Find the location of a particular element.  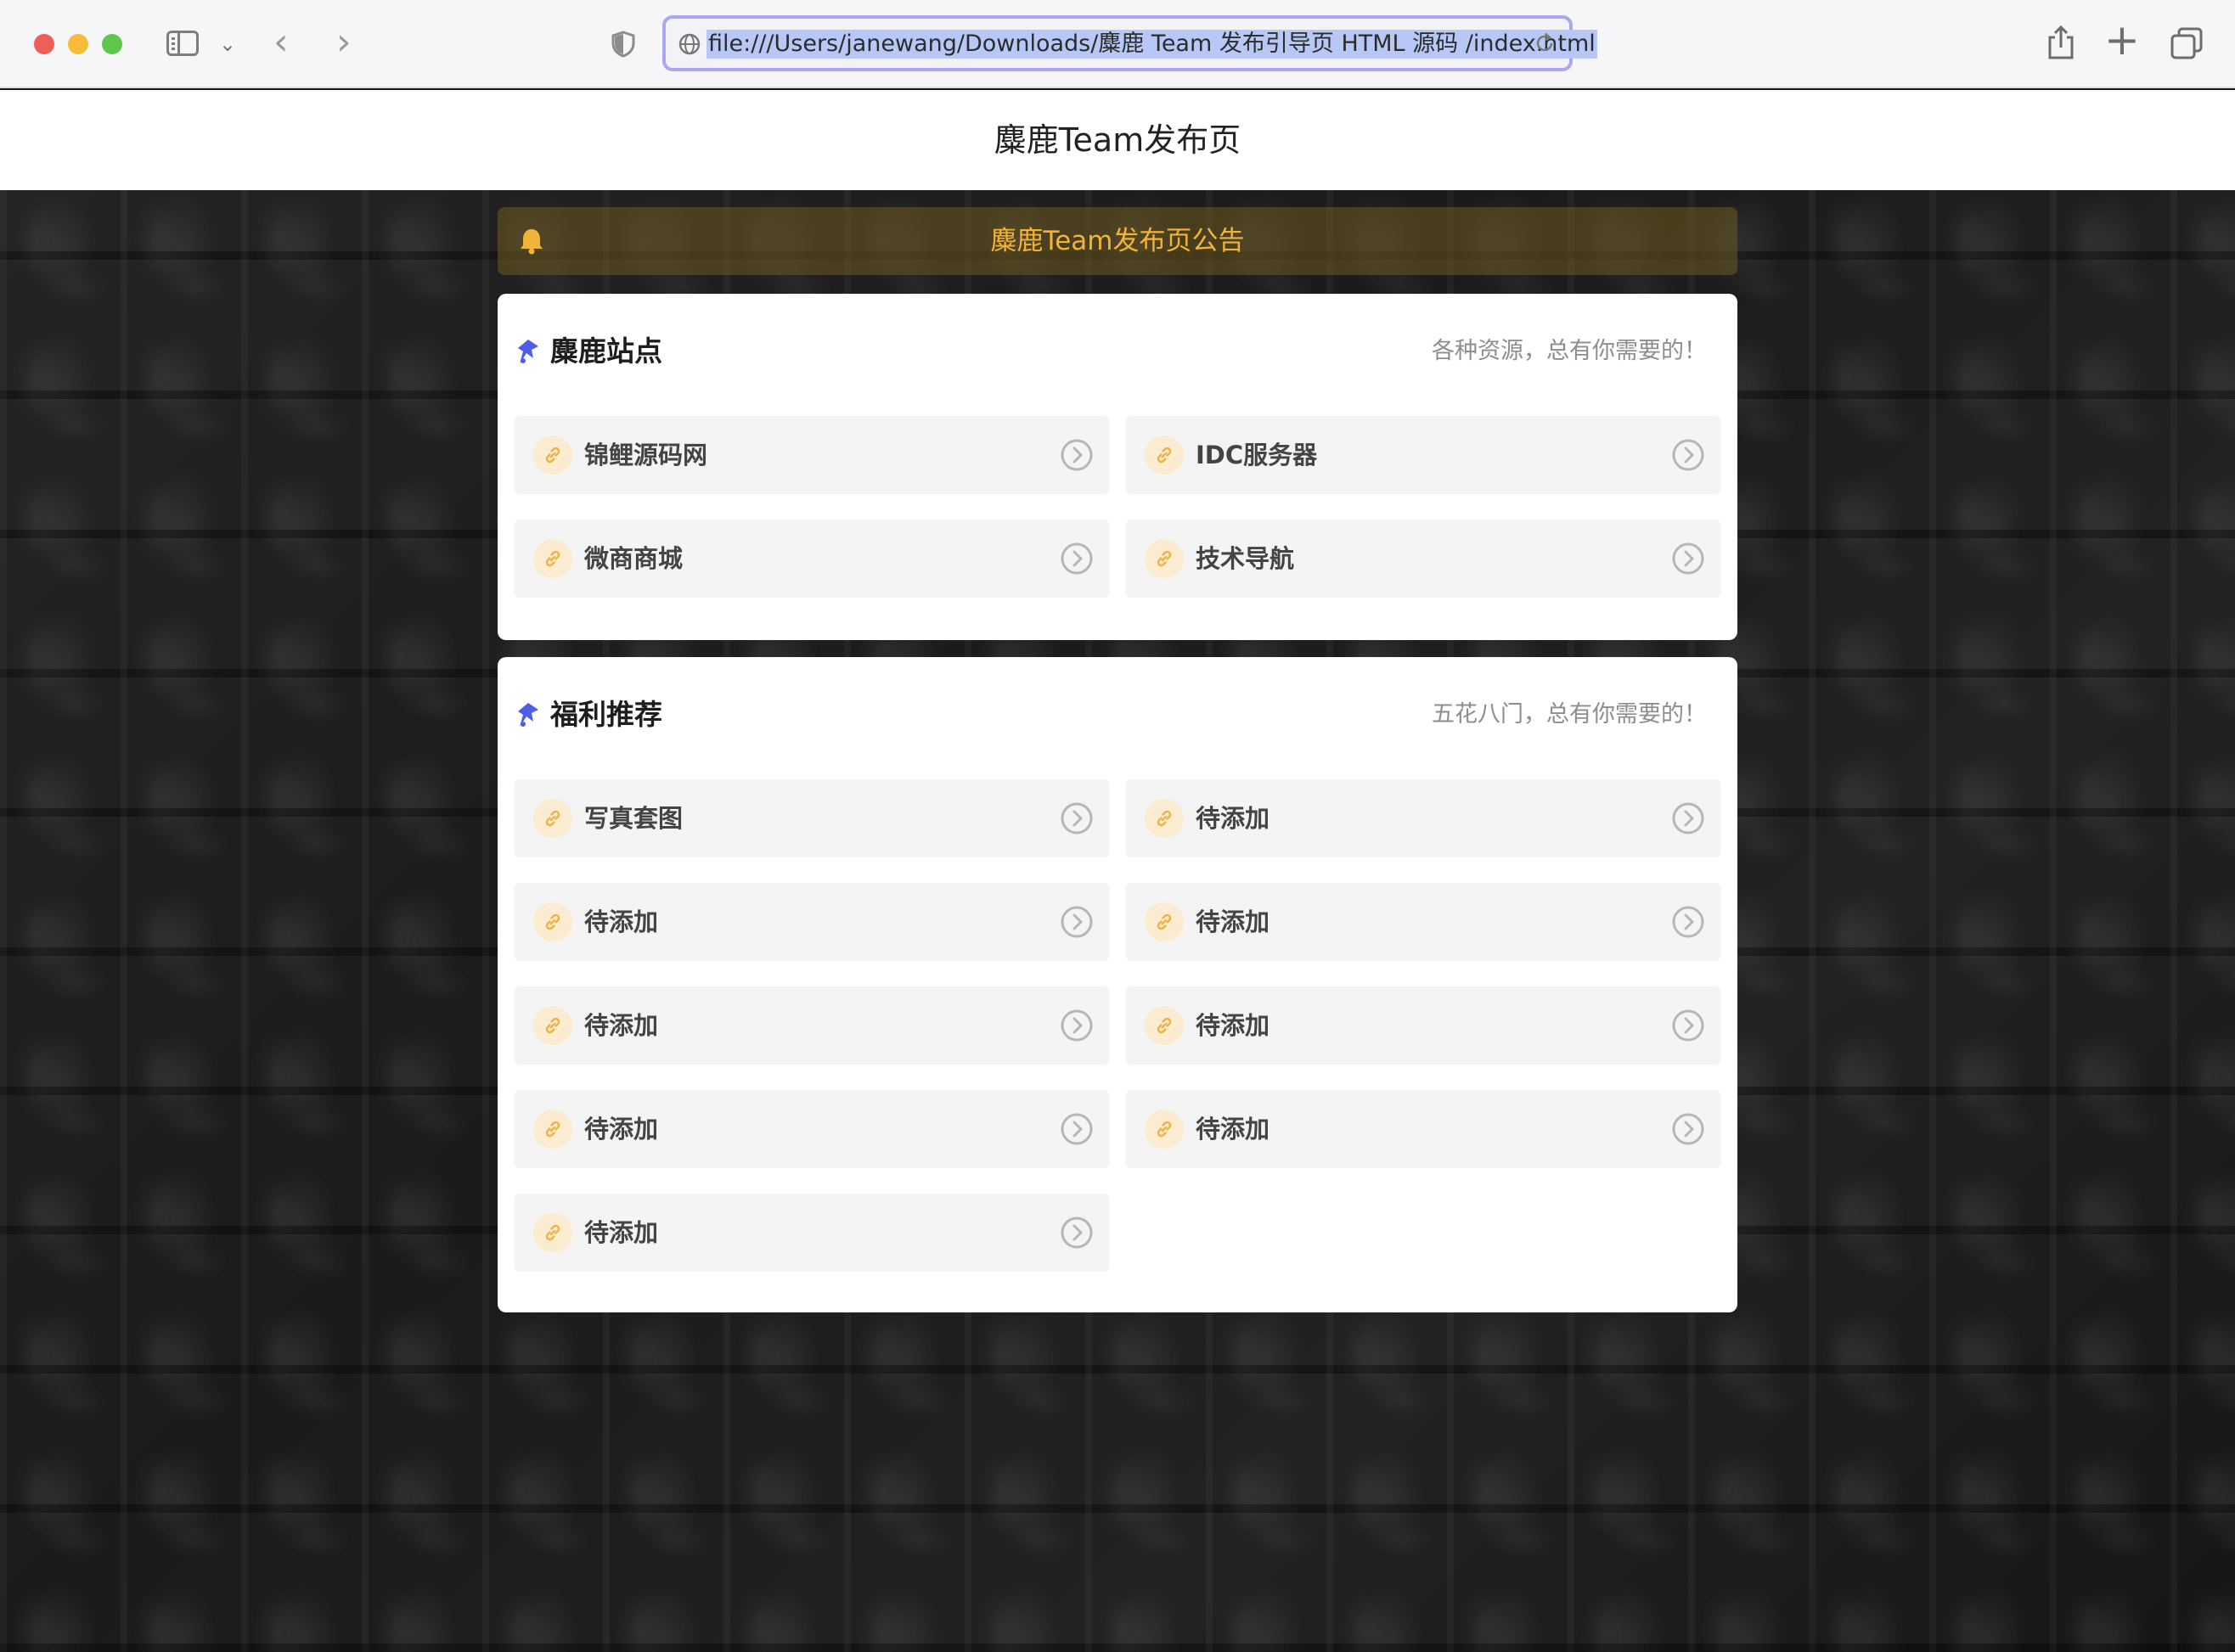

privacy-shield-icon is located at coordinates (623, 45).